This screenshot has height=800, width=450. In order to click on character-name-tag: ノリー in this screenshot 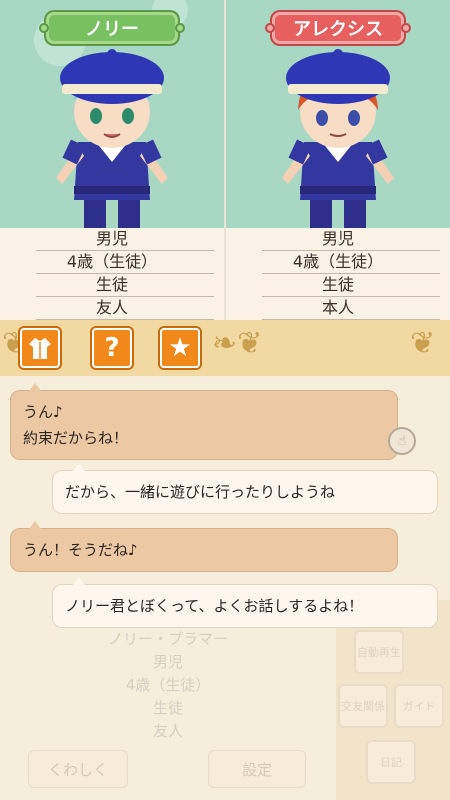, I will do `click(112, 28)`.